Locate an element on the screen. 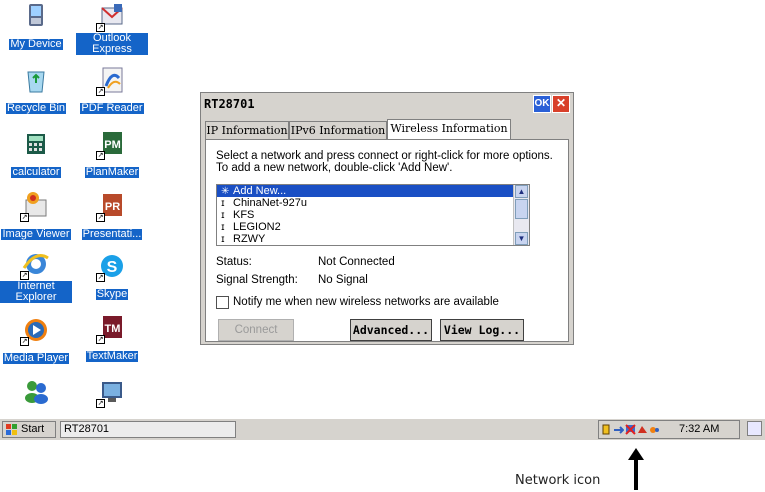 This screenshot has width=765, height=492. icon-label: Media Player is located at coordinates (36, 358).